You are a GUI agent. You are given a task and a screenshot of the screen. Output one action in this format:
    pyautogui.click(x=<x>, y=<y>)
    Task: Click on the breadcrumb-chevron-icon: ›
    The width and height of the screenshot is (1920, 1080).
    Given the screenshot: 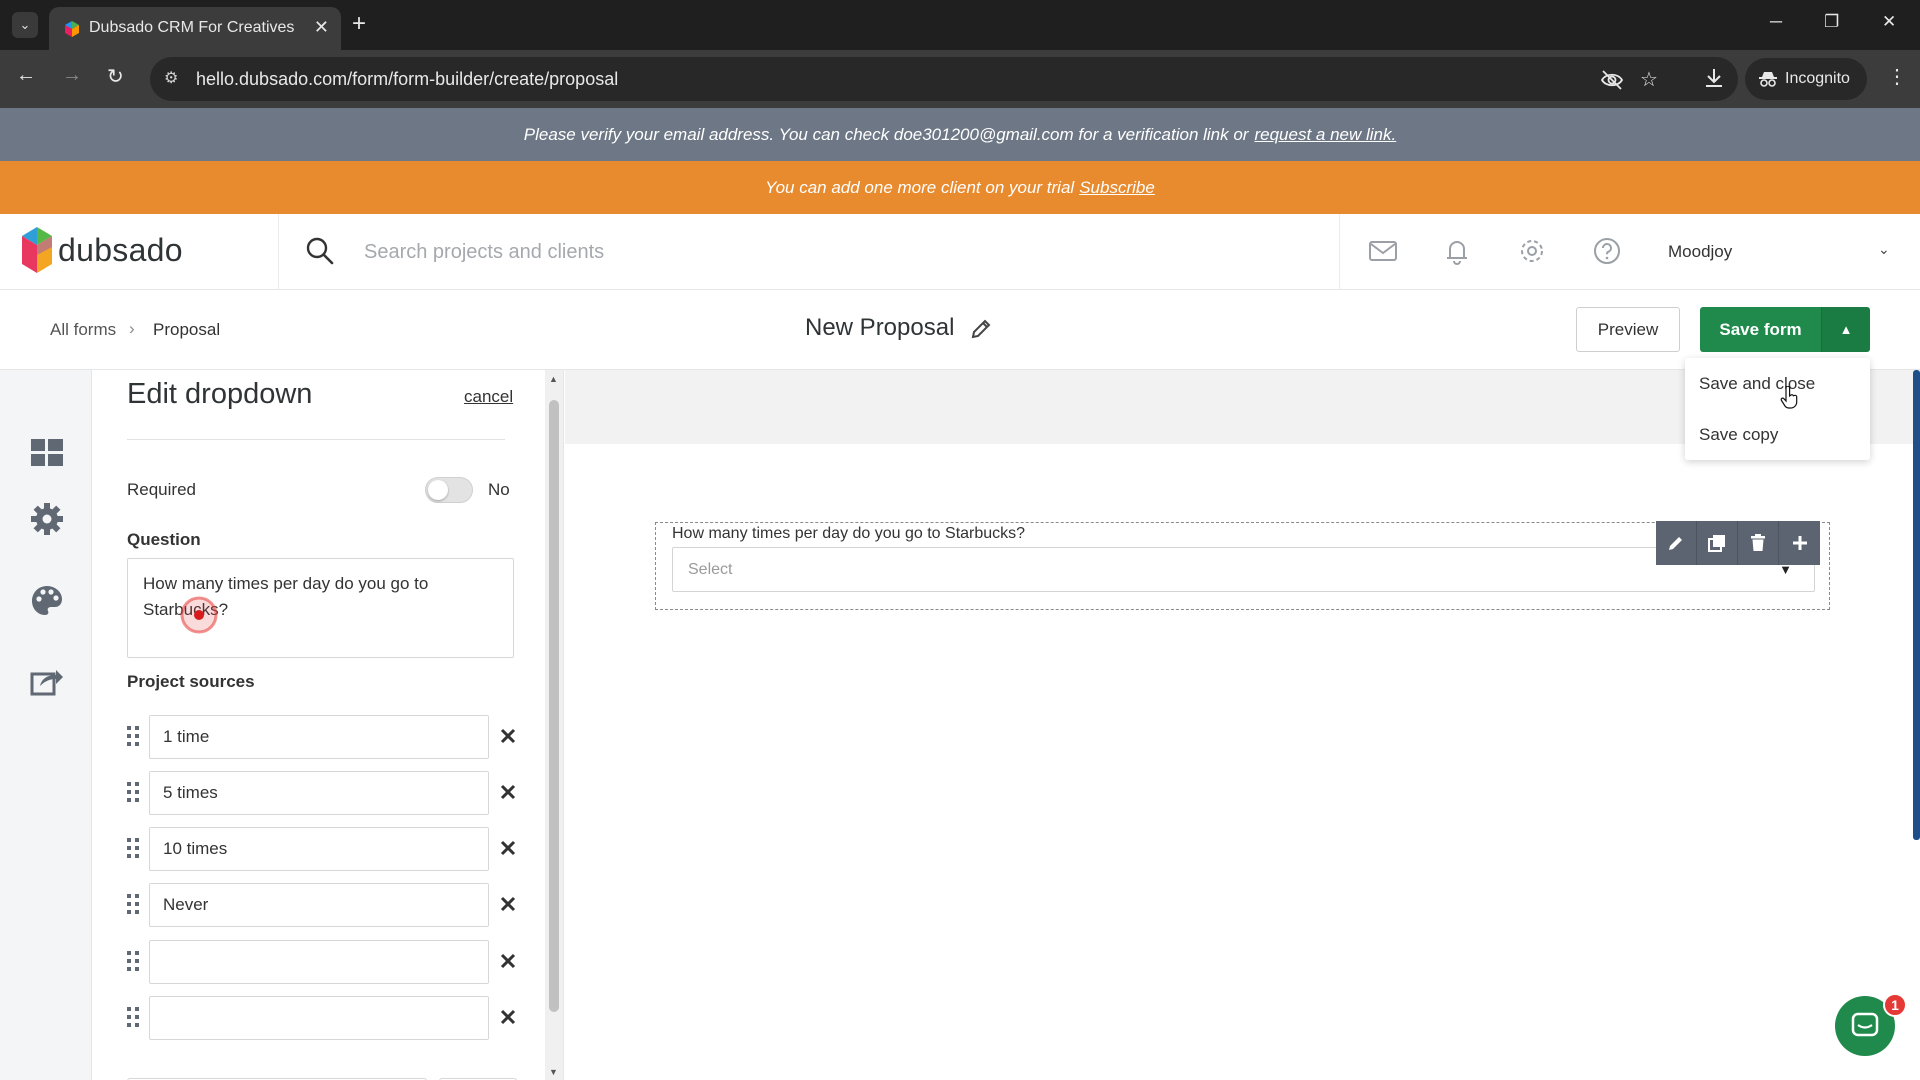 What is the action you would take?
    pyautogui.click(x=132, y=328)
    